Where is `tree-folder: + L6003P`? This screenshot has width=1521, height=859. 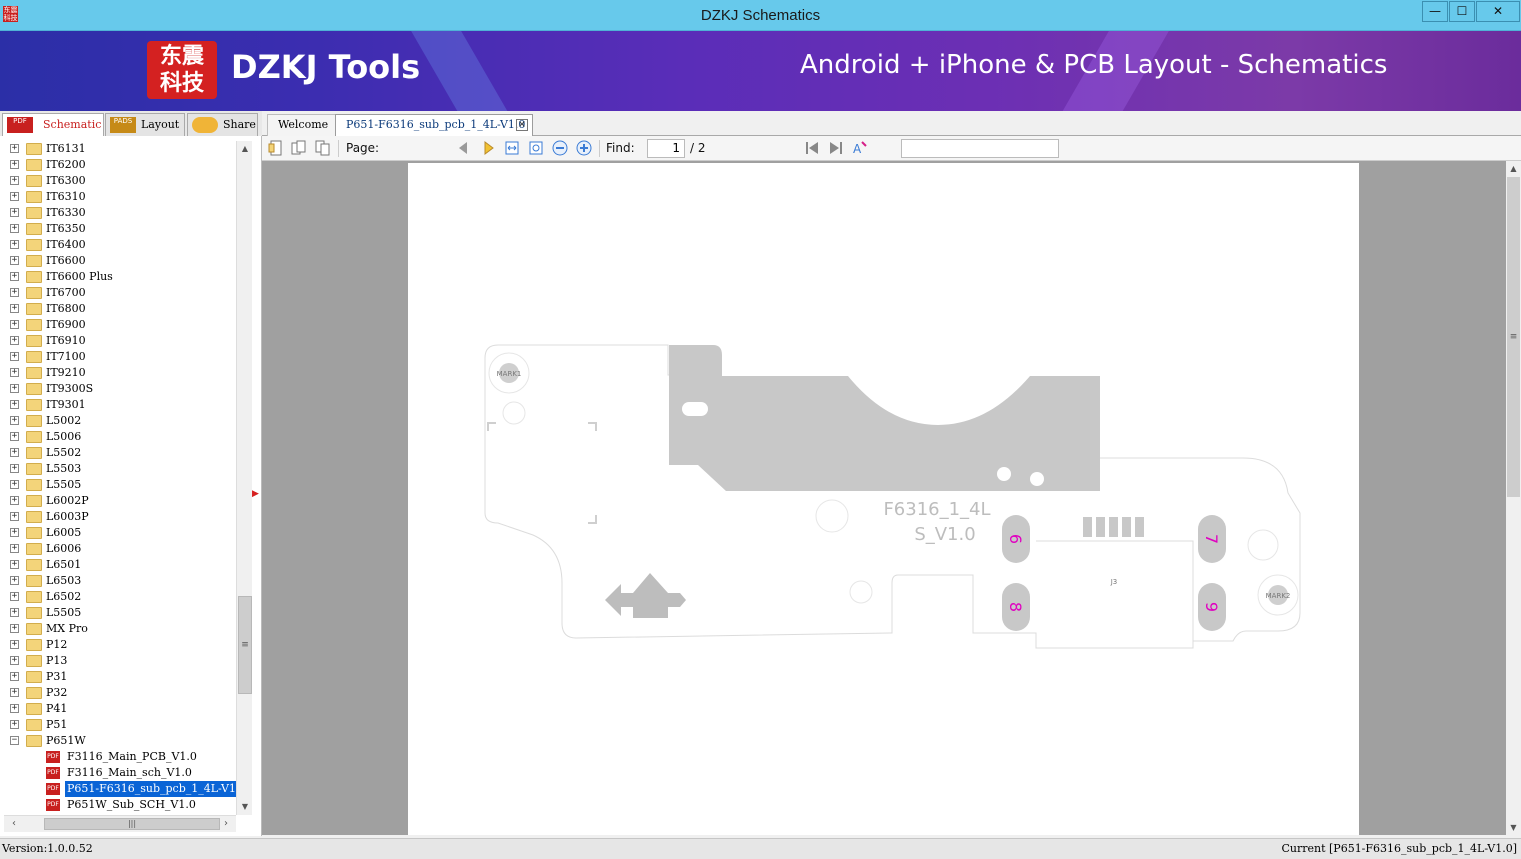 tree-folder: + L6003P is located at coordinates (120, 517).